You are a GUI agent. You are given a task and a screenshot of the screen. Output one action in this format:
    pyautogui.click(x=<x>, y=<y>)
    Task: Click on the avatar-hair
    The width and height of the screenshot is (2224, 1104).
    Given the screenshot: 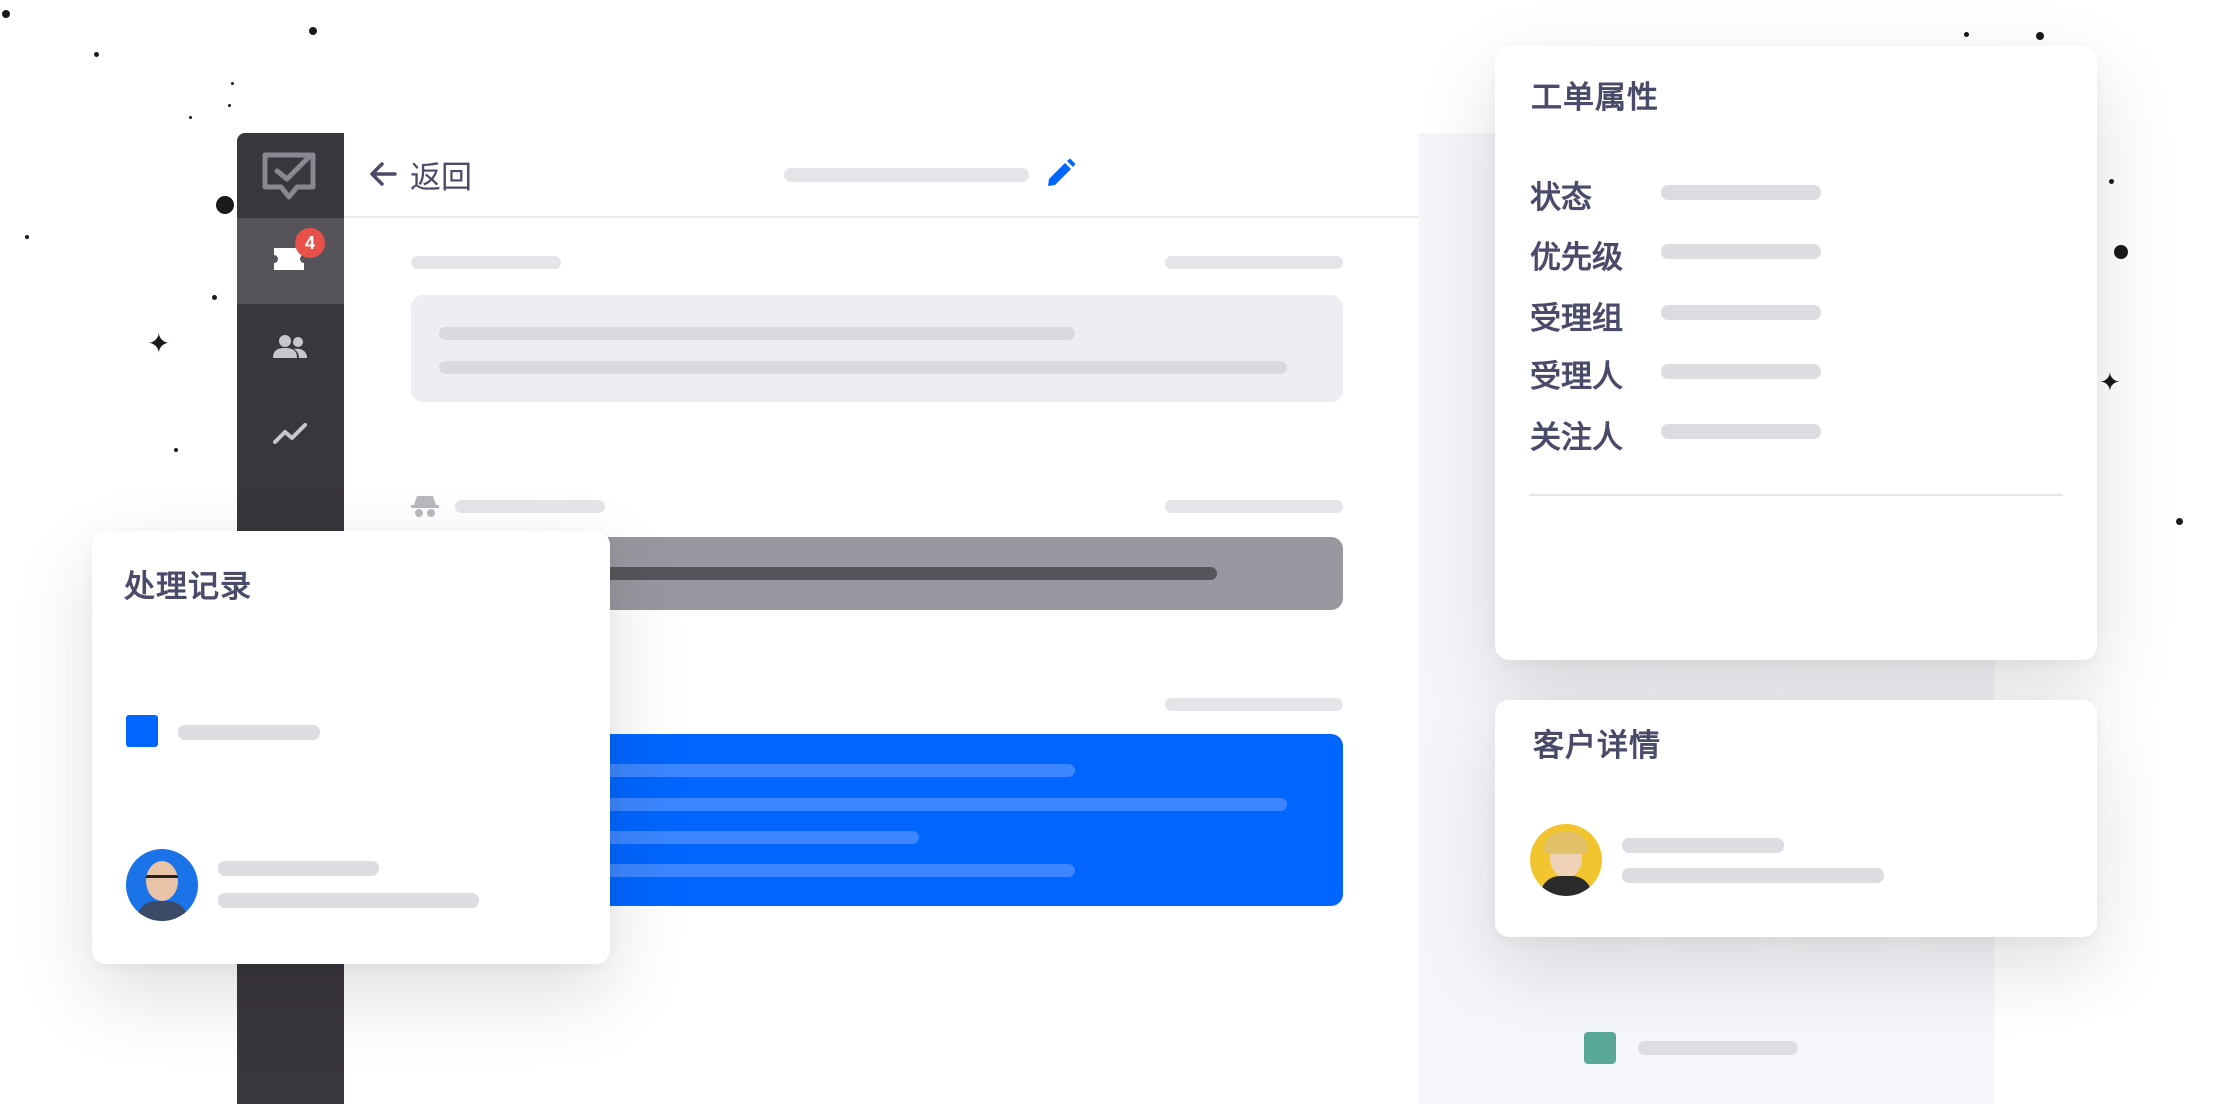 What is the action you would take?
    pyautogui.click(x=1566, y=843)
    